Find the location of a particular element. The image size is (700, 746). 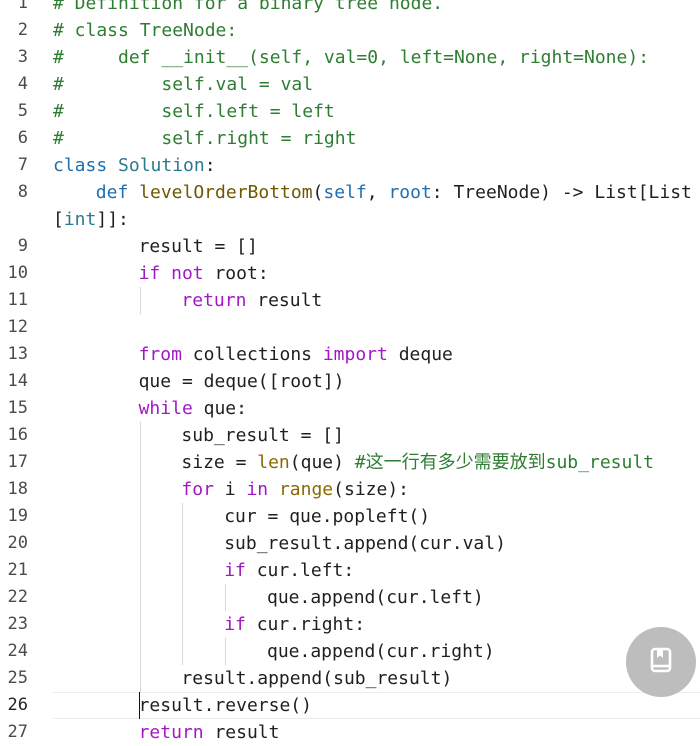

code-text: if cur.right: is located at coordinates (294, 624).